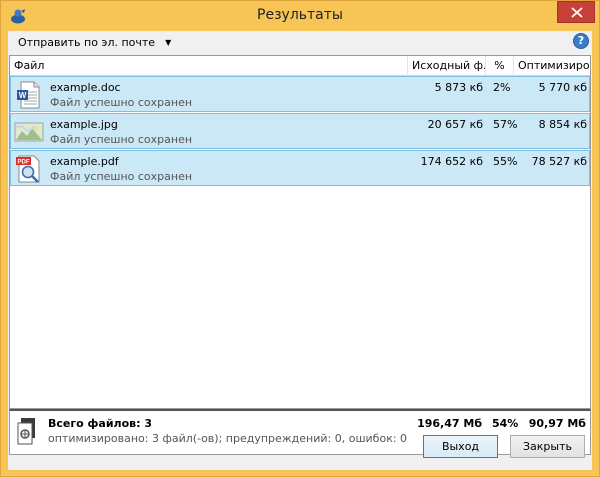 The width and height of the screenshot is (600, 477). What do you see at coordinates (24, 163) in the screenshot?
I see `svg-text: PDF` at bounding box center [24, 163].